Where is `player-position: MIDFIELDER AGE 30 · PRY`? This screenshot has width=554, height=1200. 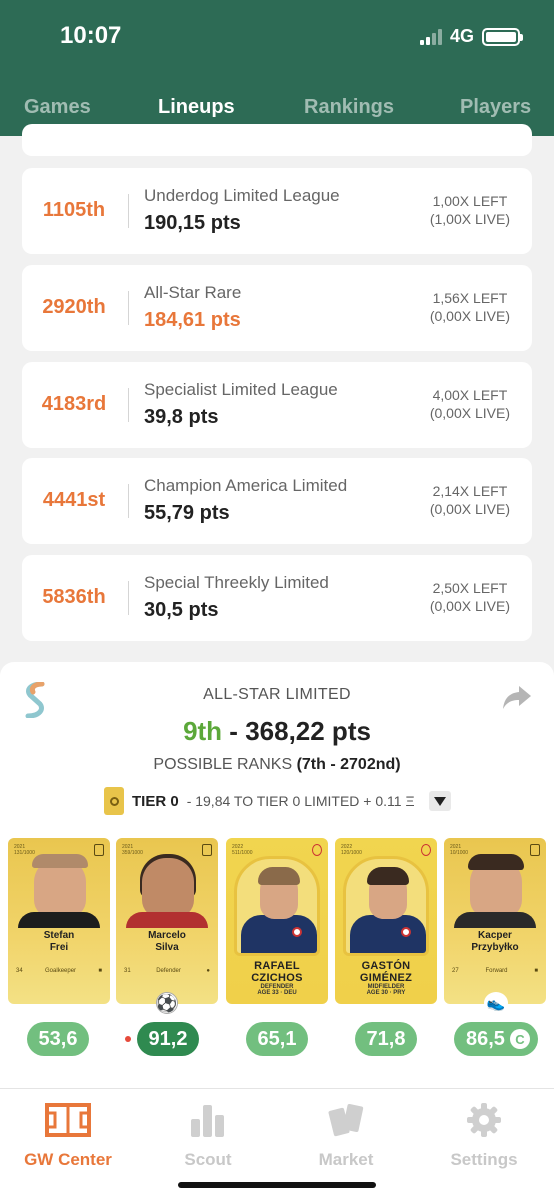
player-position: MIDFIELDER AGE 30 · PRY is located at coordinates (386, 990).